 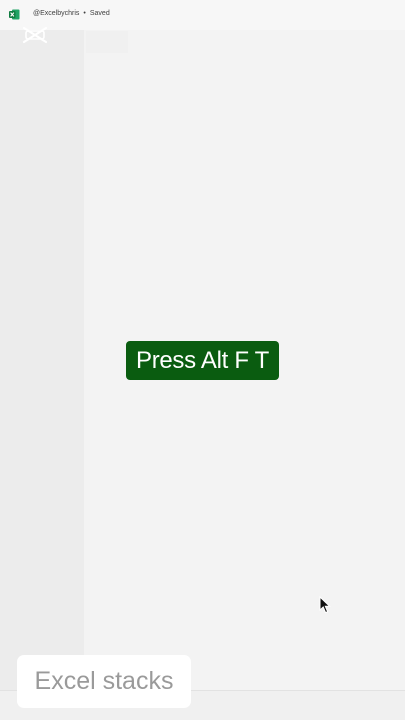 What do you see at coordinates (107, 42) in the screenshot?
I see `faint-placeholder` at bounding box center [107, 42].